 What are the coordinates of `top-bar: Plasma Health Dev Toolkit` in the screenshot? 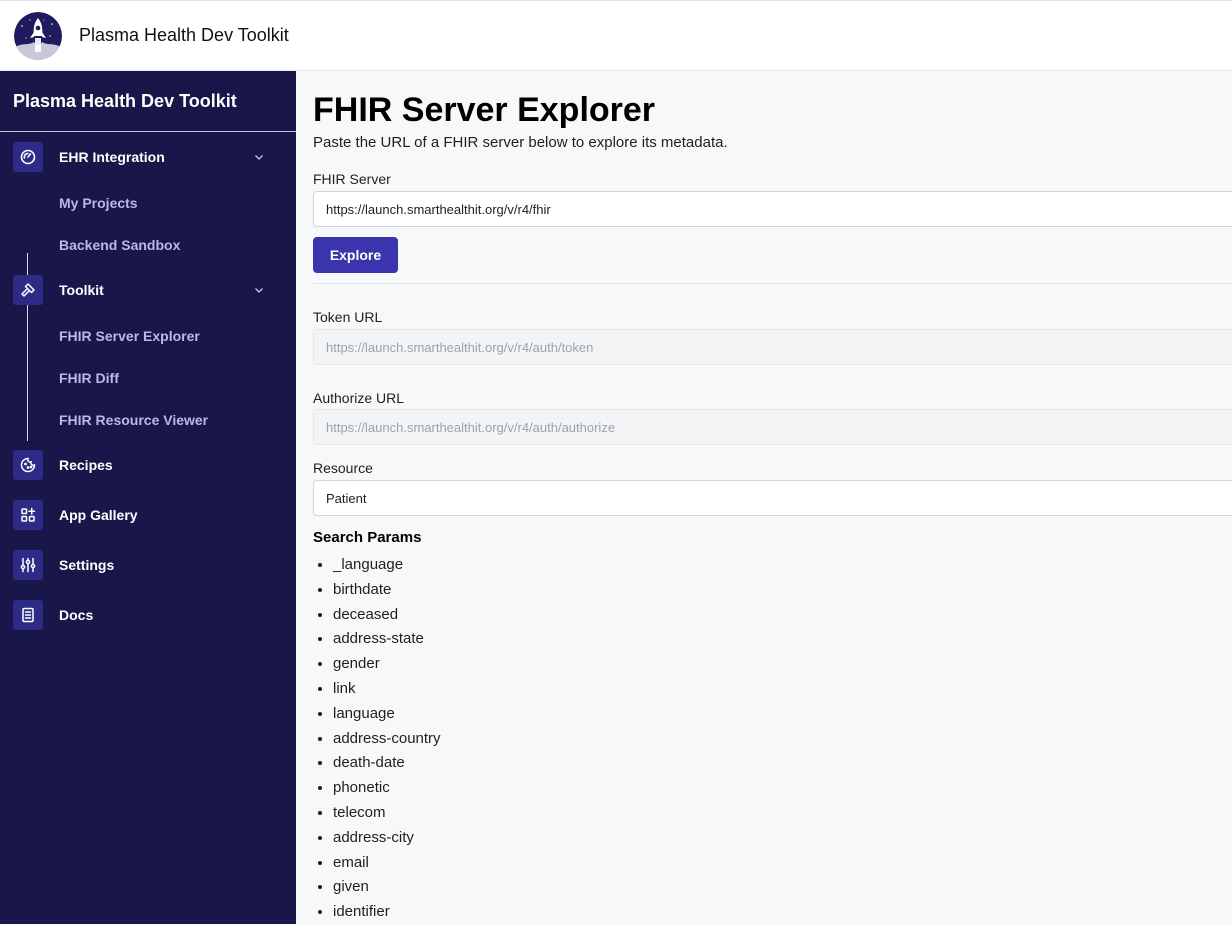 It's located at (616, 35).